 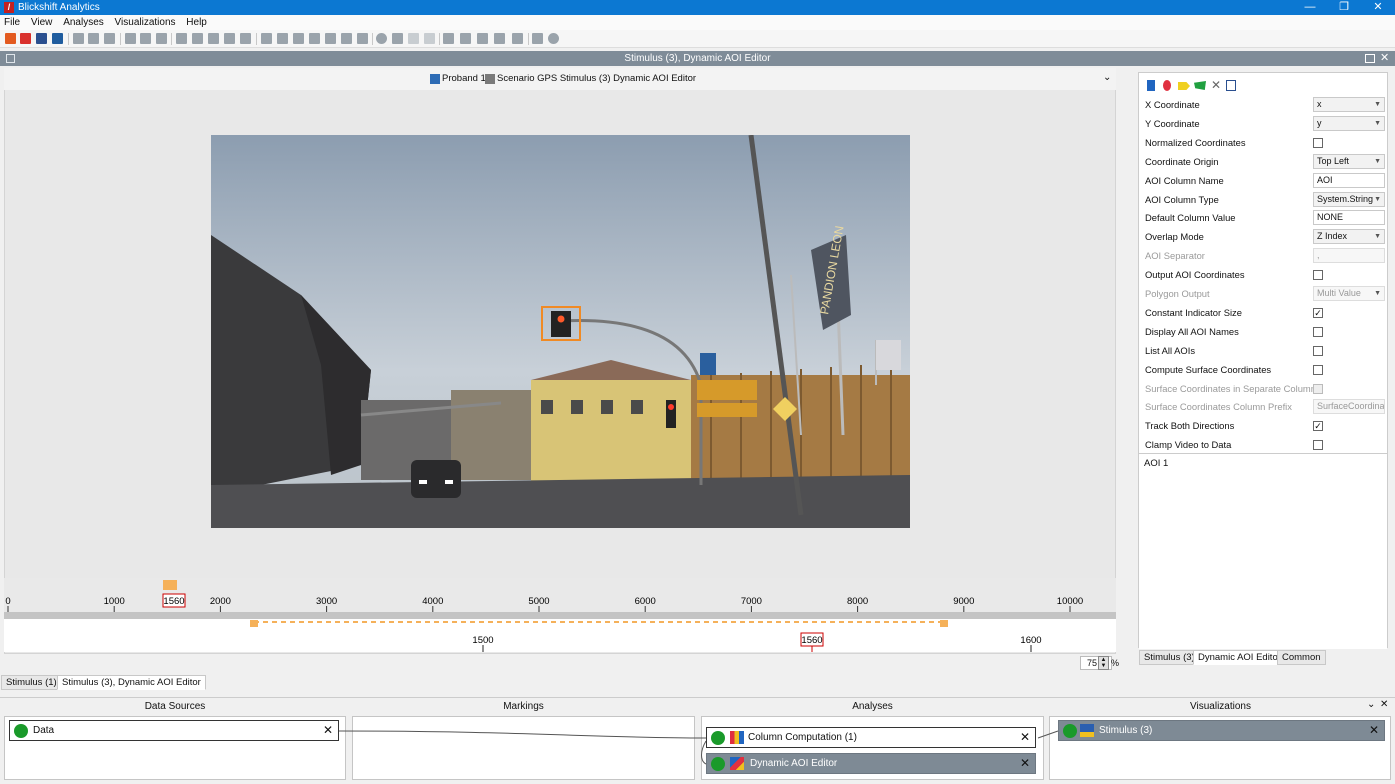 I want to click on chart-icon, so click(x=517, y=38).